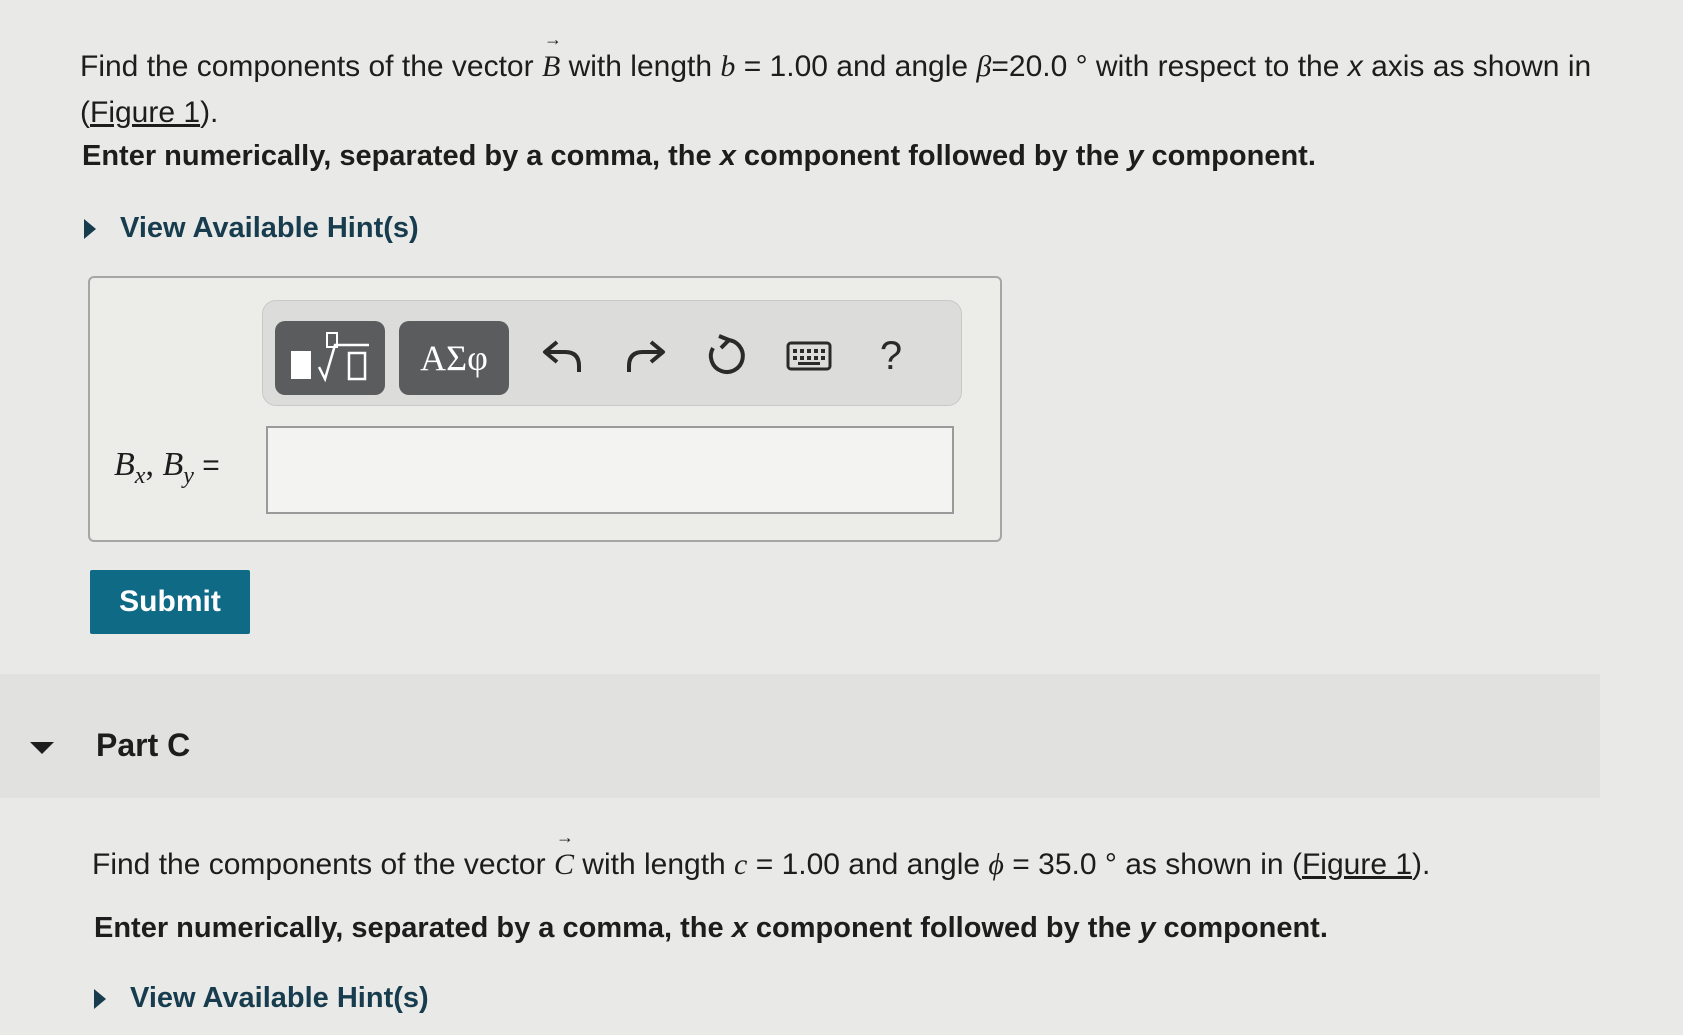 Image resolution: width=1683 pixels, height=1035 pixels. Describe the element at coordinates (140, 475) in the screenshot. I see `answer-label-sub-x: x` at that location.